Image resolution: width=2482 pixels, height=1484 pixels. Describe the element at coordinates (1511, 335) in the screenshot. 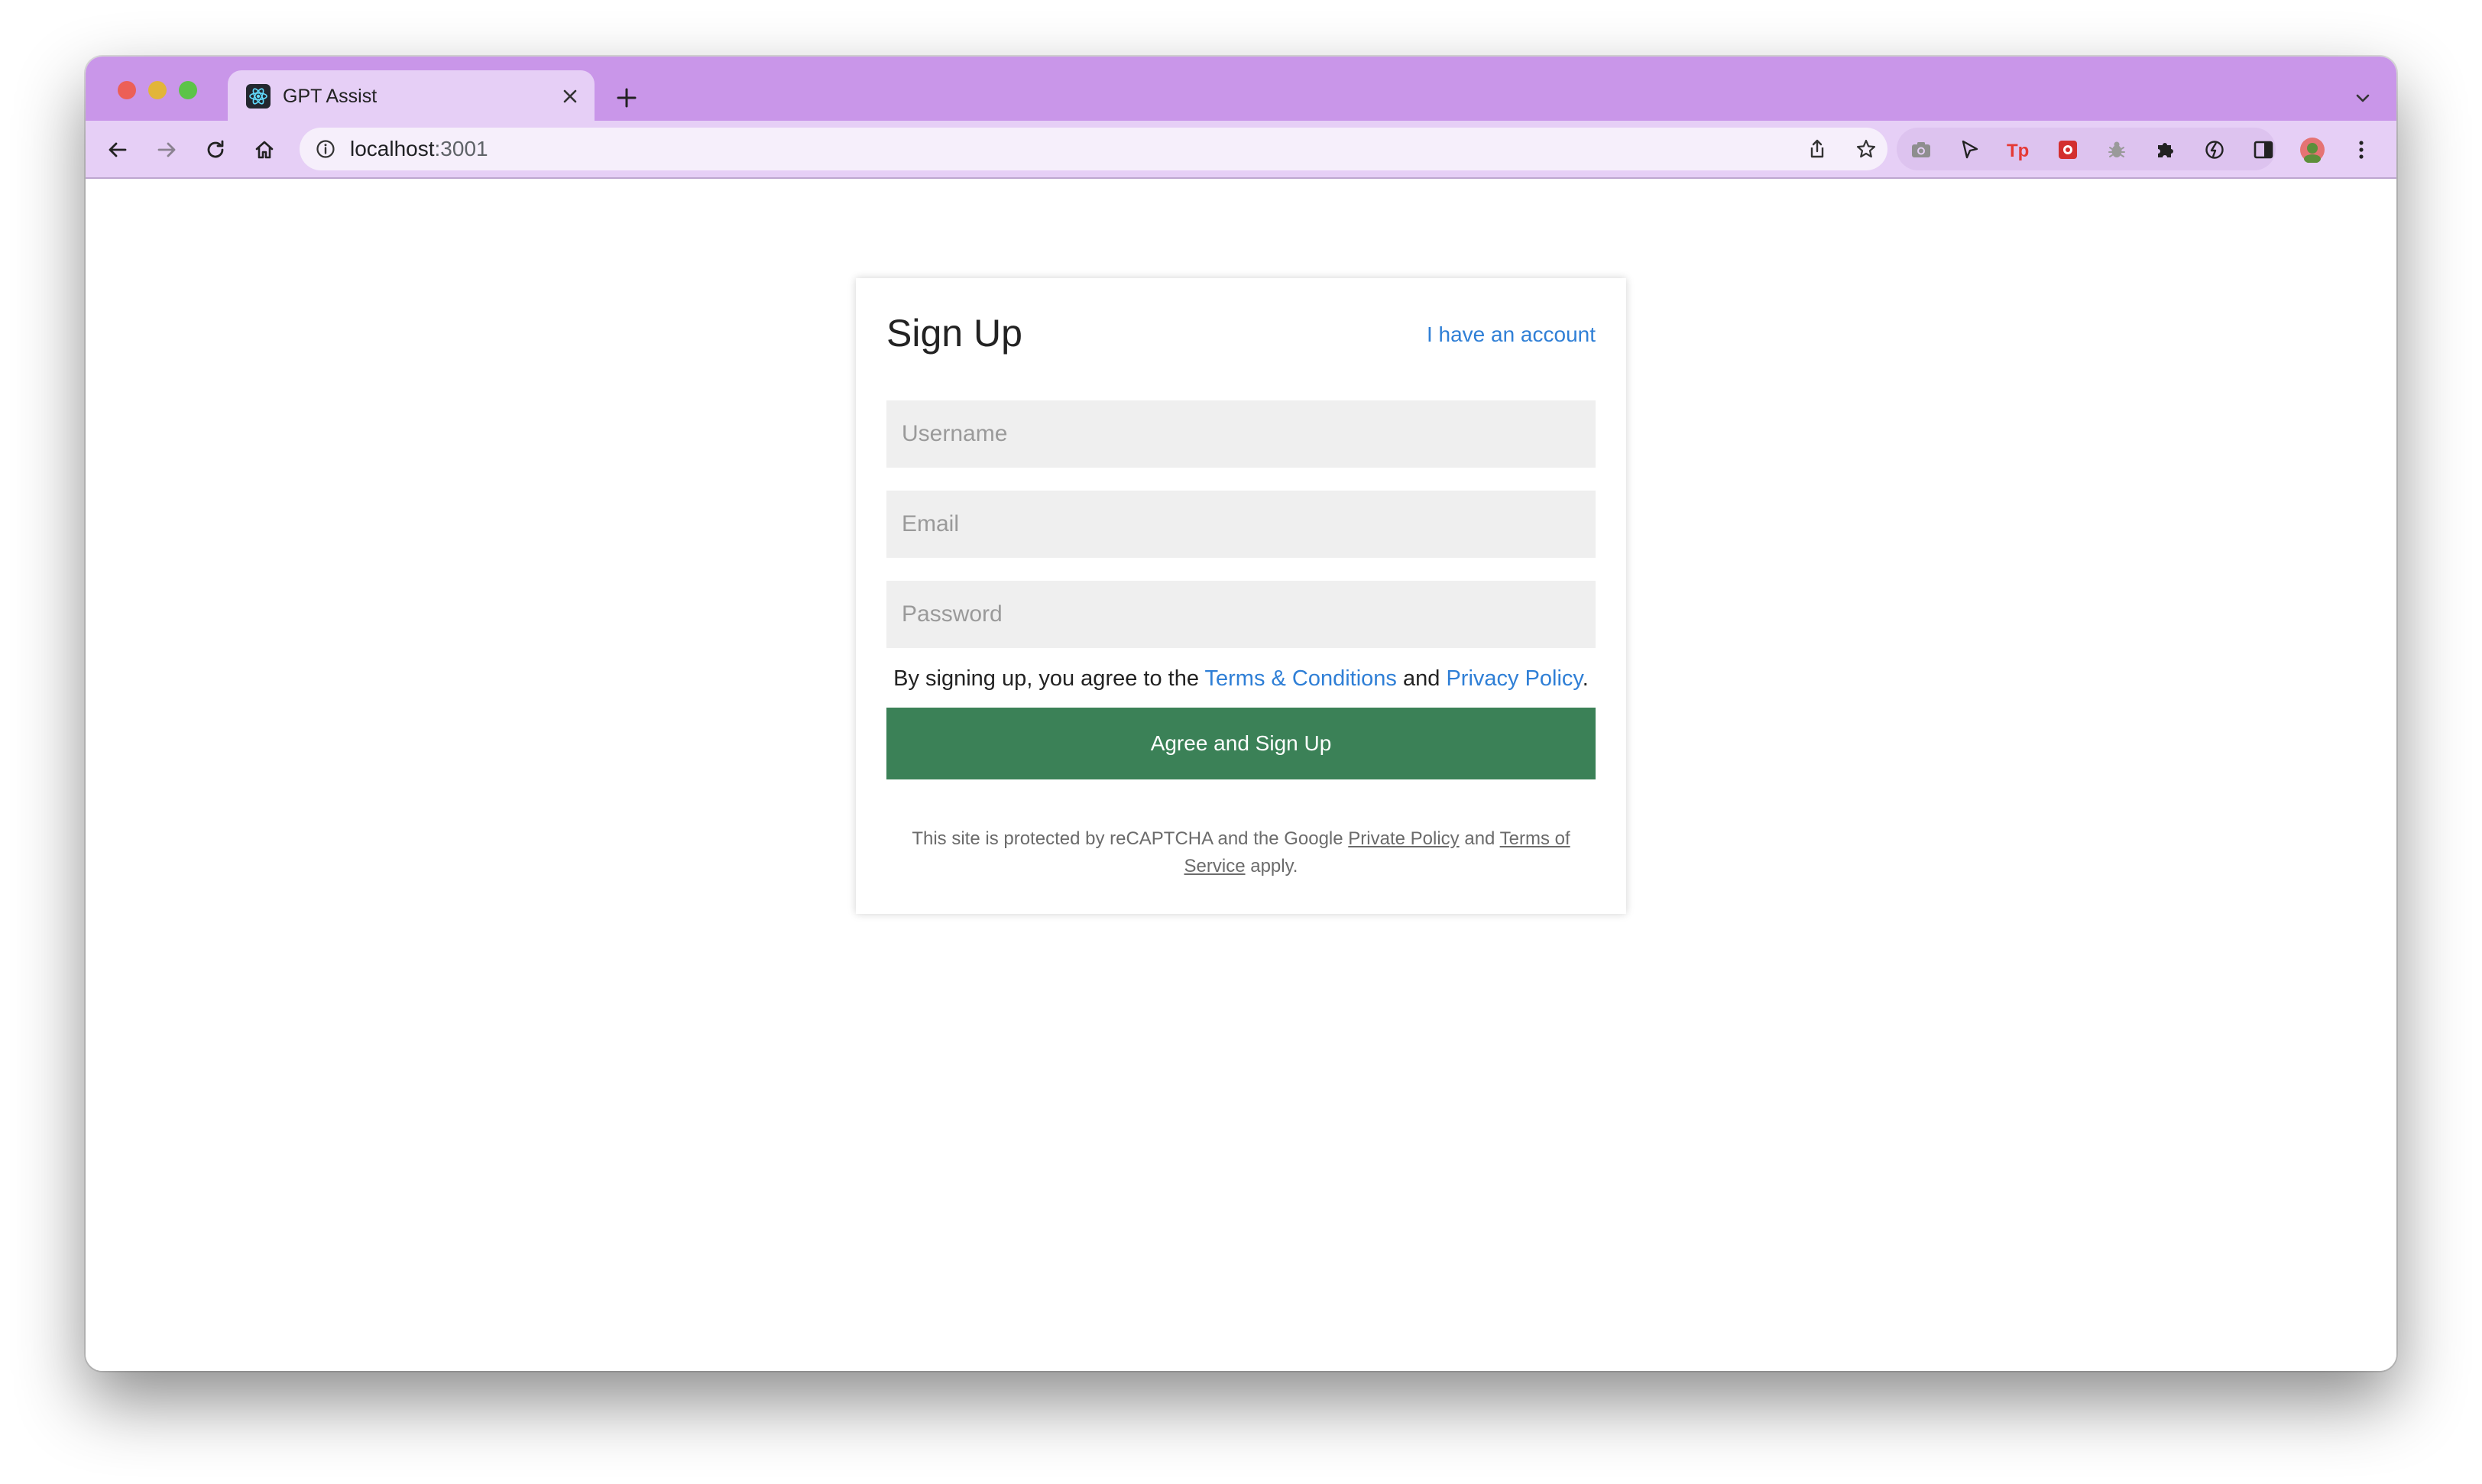

I see `have-account-link: I have an account` at that location.